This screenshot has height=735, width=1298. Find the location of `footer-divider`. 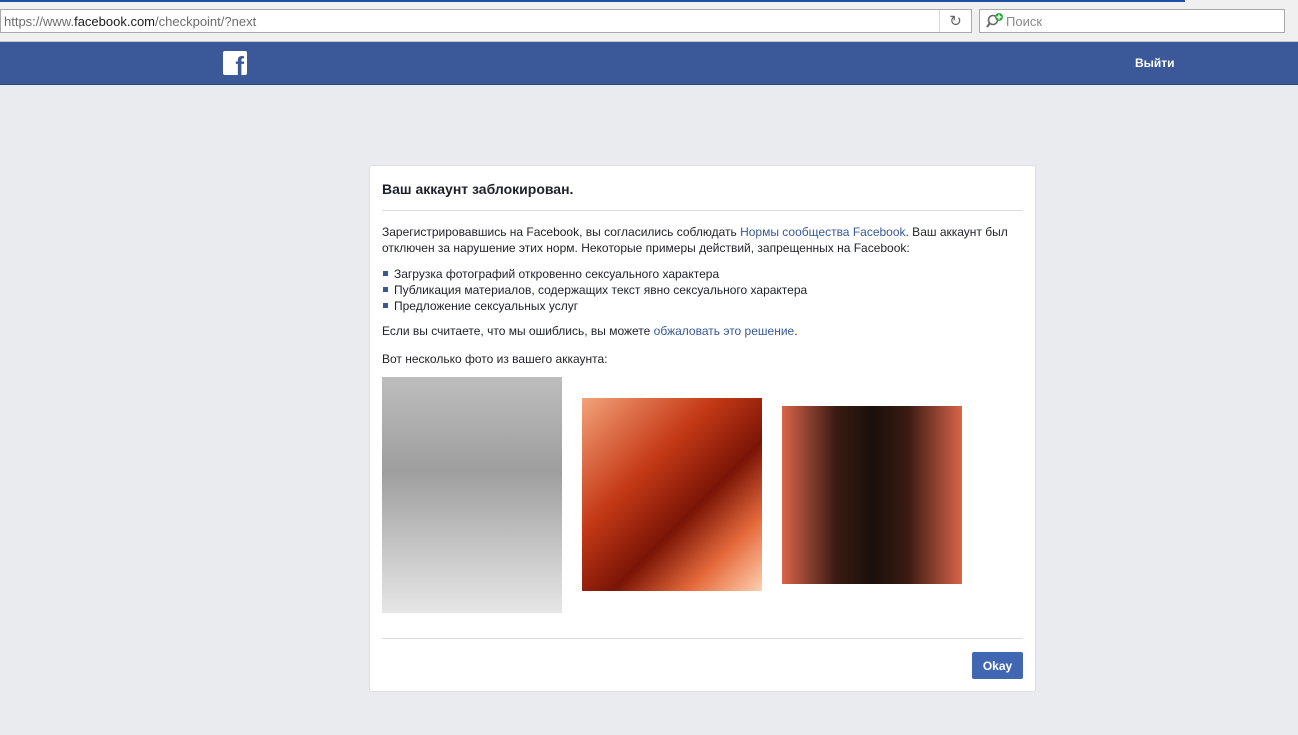

footer-divider is located at coordinates (702, 638).